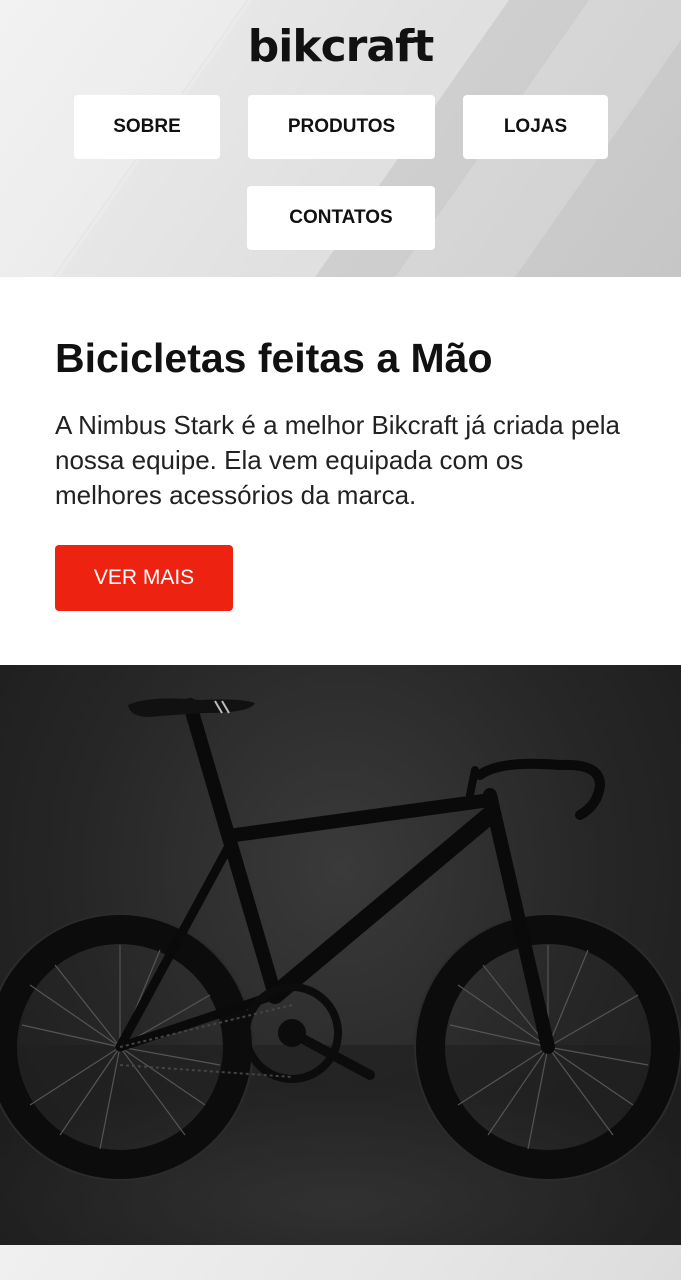 The width and height of the screenshot is (681, 1280). What do you see at coordinates (147, 127) in the screenshot?
I see `nav-sobre-button: SOBRE` at bounding box center [147, 127].